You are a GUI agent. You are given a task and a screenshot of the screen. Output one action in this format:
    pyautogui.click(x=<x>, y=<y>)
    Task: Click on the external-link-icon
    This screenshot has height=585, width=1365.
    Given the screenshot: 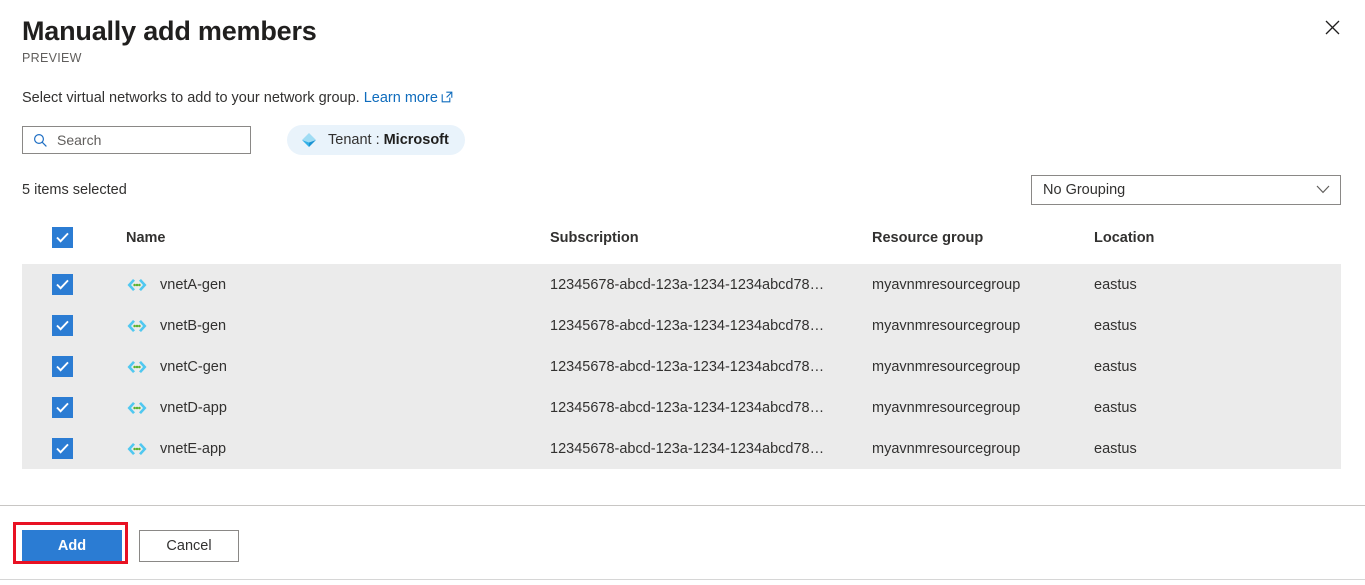 What is the action you would take?
    pyautogui.click(x=447, y=99)
    